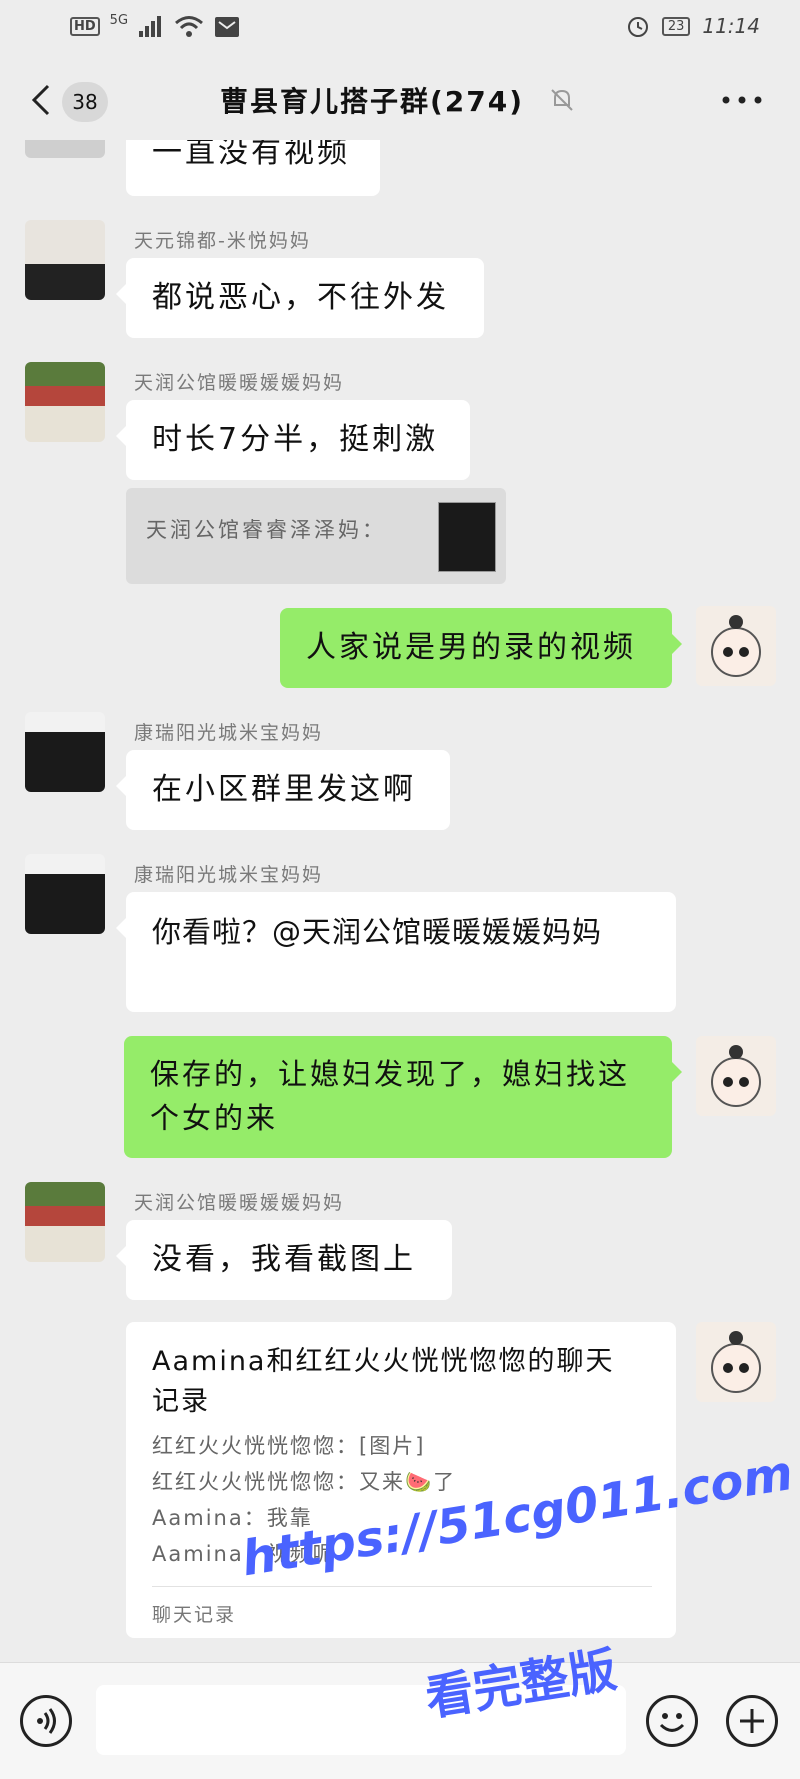 This screenshot has height=1779, width=800. I want to click on quoted-message: 天润公馆睿睿泽泽妈：, so click(316, 536).